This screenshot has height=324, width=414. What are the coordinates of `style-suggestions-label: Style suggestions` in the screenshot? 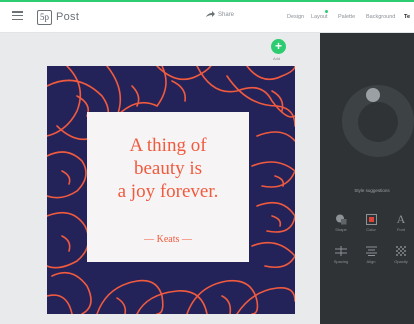 It's located at (372, 190).